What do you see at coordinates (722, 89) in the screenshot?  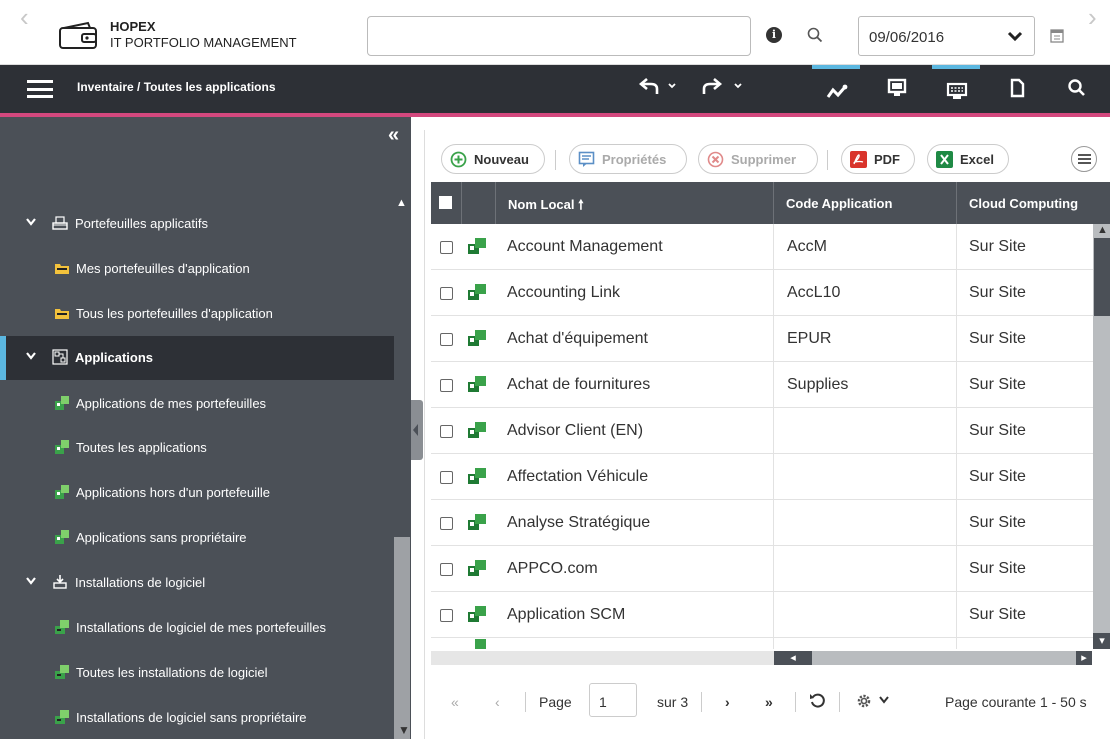 I see `redo-icon` at bounding box center [722, 89].